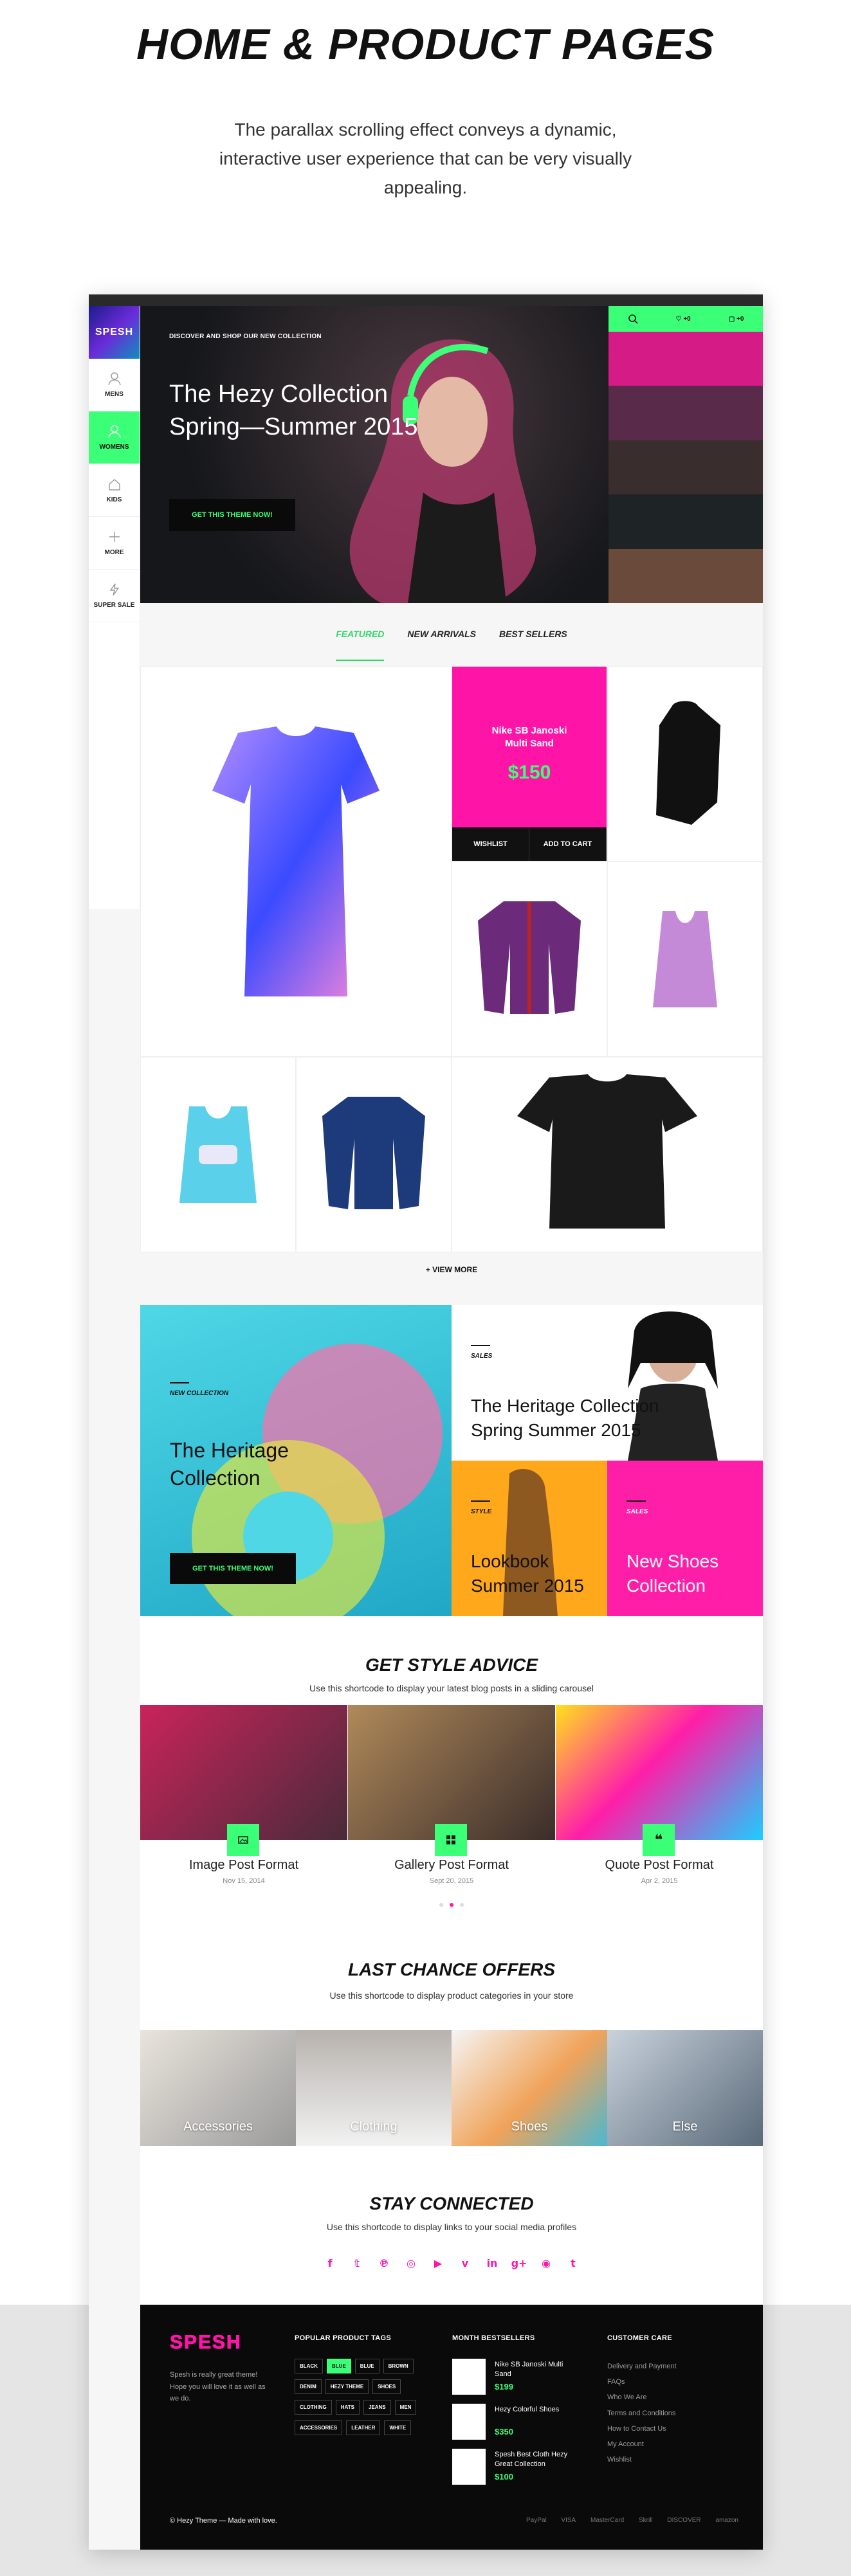  Describe the element at coordinates (687, 319) in the screenshot. I see `wishlist-count: +0` at that location.